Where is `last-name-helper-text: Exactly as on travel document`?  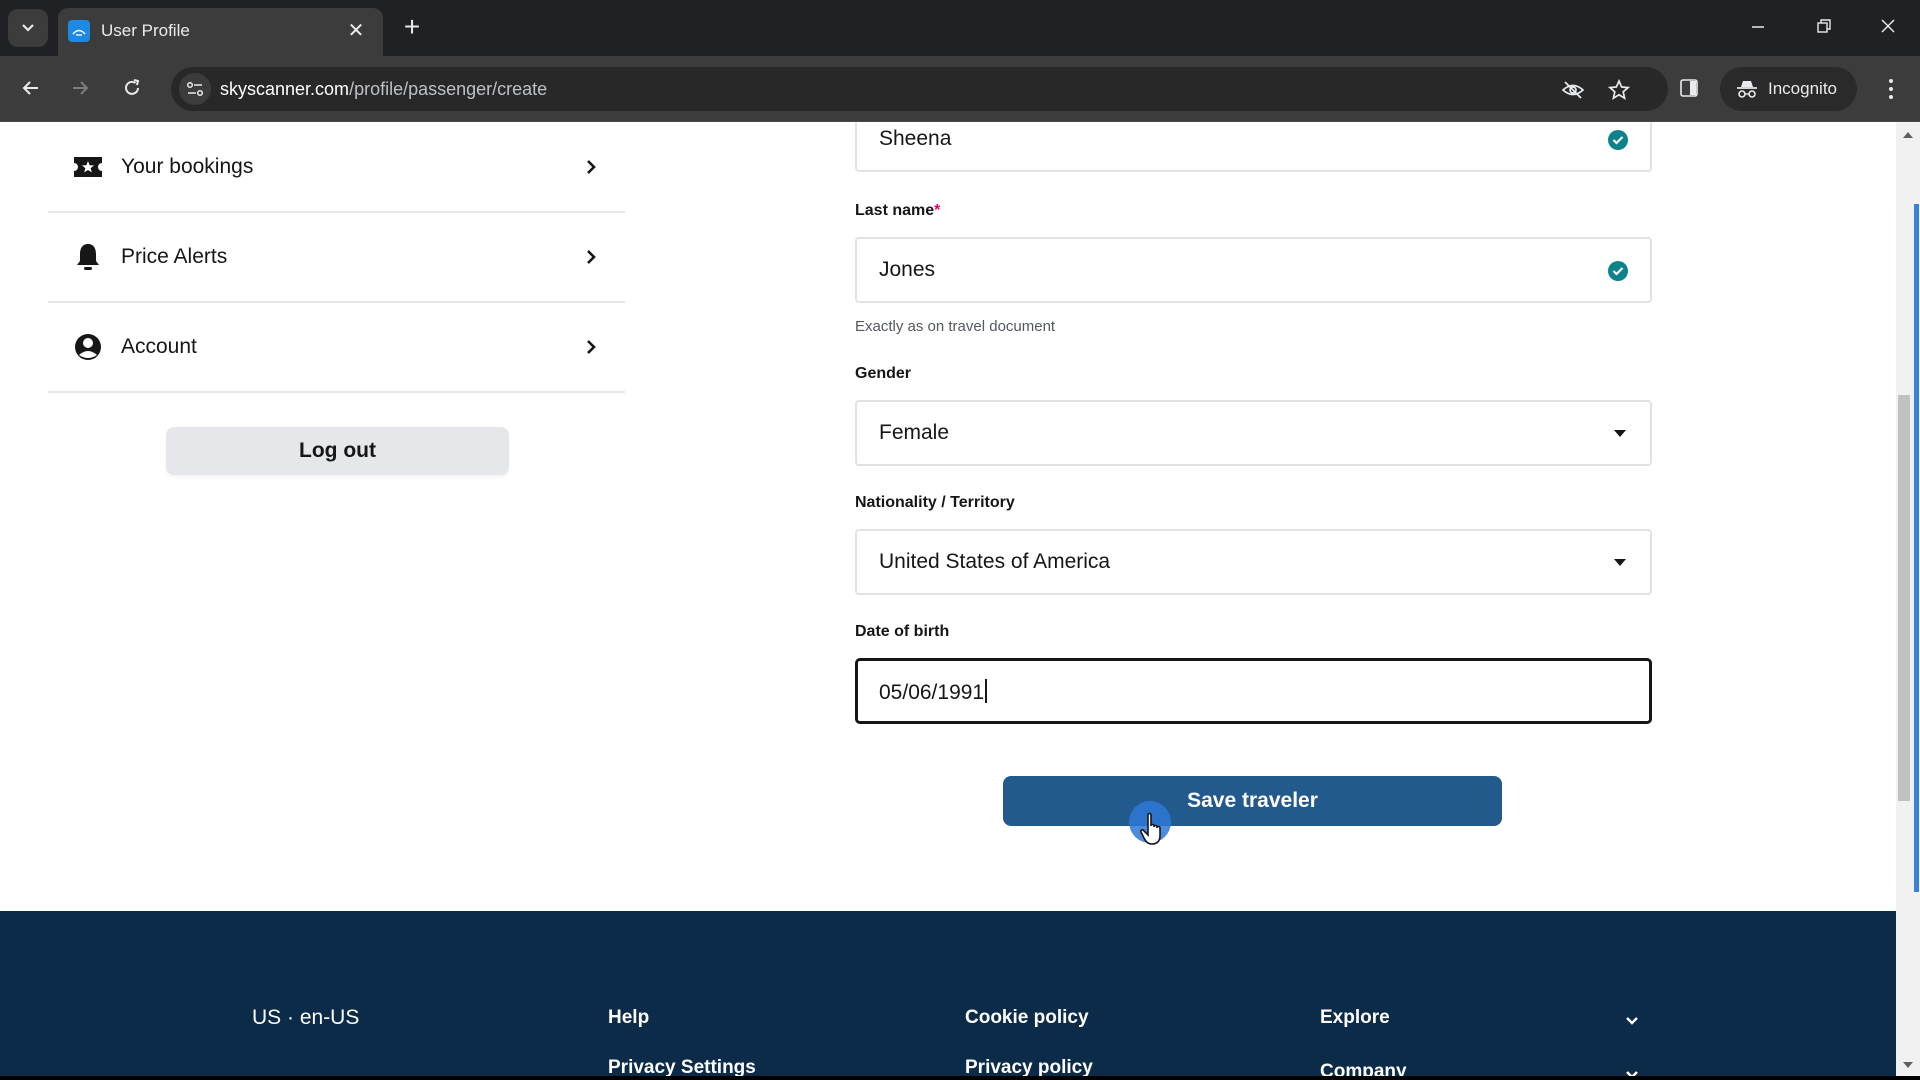
last-name-helper-text: Exactly as on travel document is located at coordinates (955, 326).